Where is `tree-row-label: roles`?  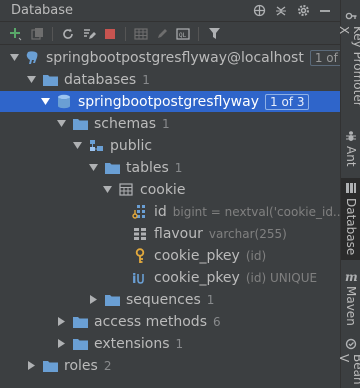 tree-row-label: roles is located at coordinates (81, 365).